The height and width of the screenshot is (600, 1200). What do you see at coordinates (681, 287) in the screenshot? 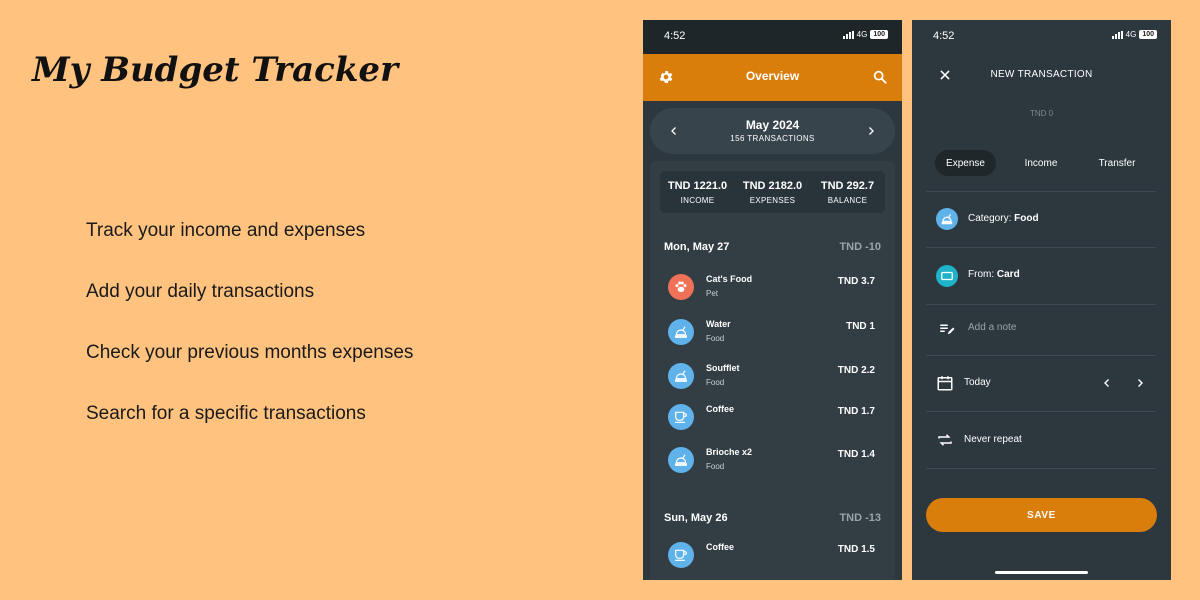
I see `paw-icon` at bounding box center [681, 287].